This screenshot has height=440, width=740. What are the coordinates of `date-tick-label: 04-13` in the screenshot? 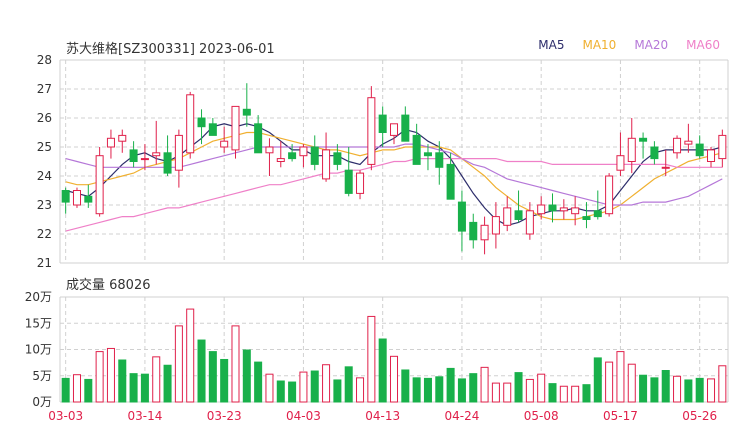 It's located at (382, 416).